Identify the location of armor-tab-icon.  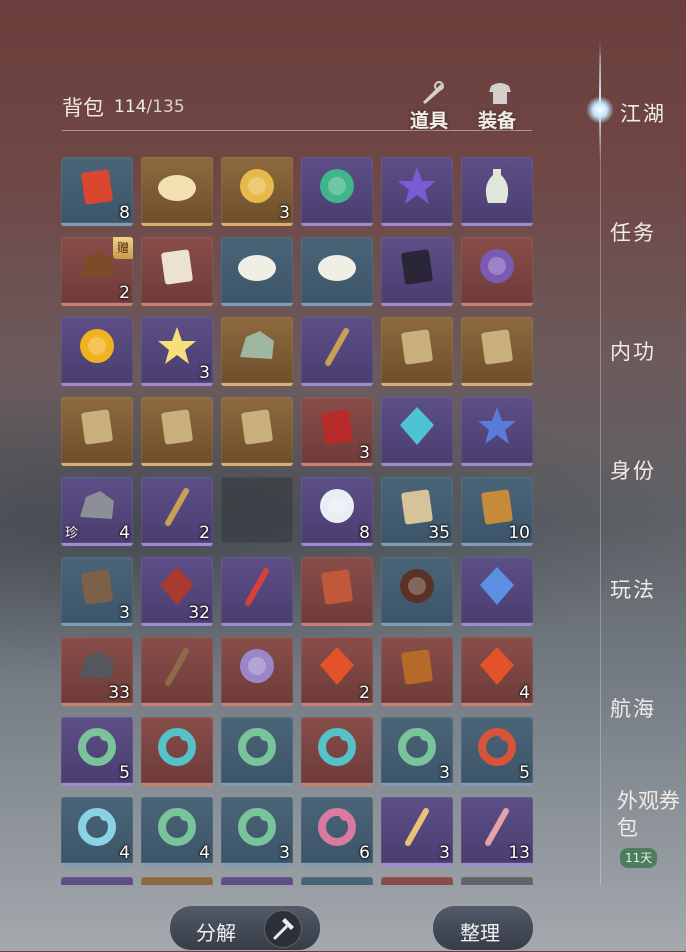
(500, 93).